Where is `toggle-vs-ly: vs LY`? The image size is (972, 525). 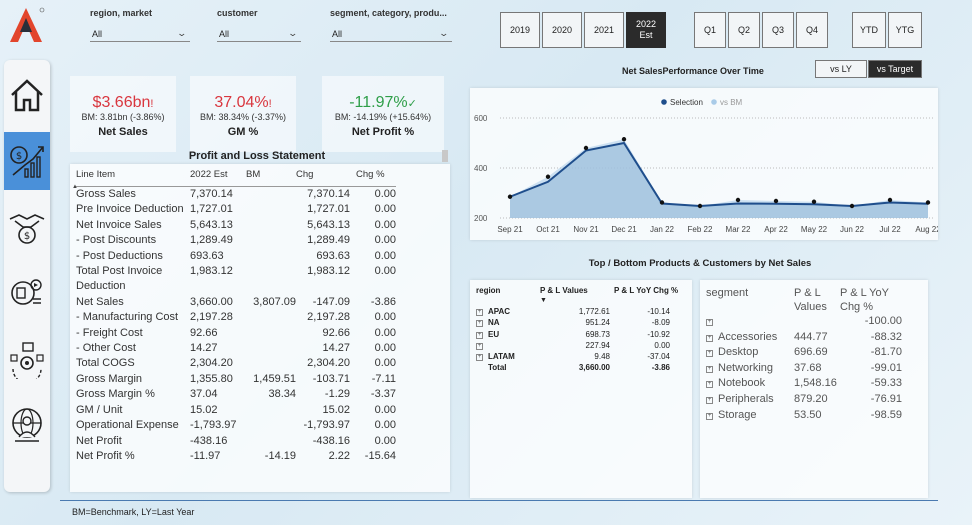 toggle-vs-ly: vs LY is located at coordinates (841, 69).